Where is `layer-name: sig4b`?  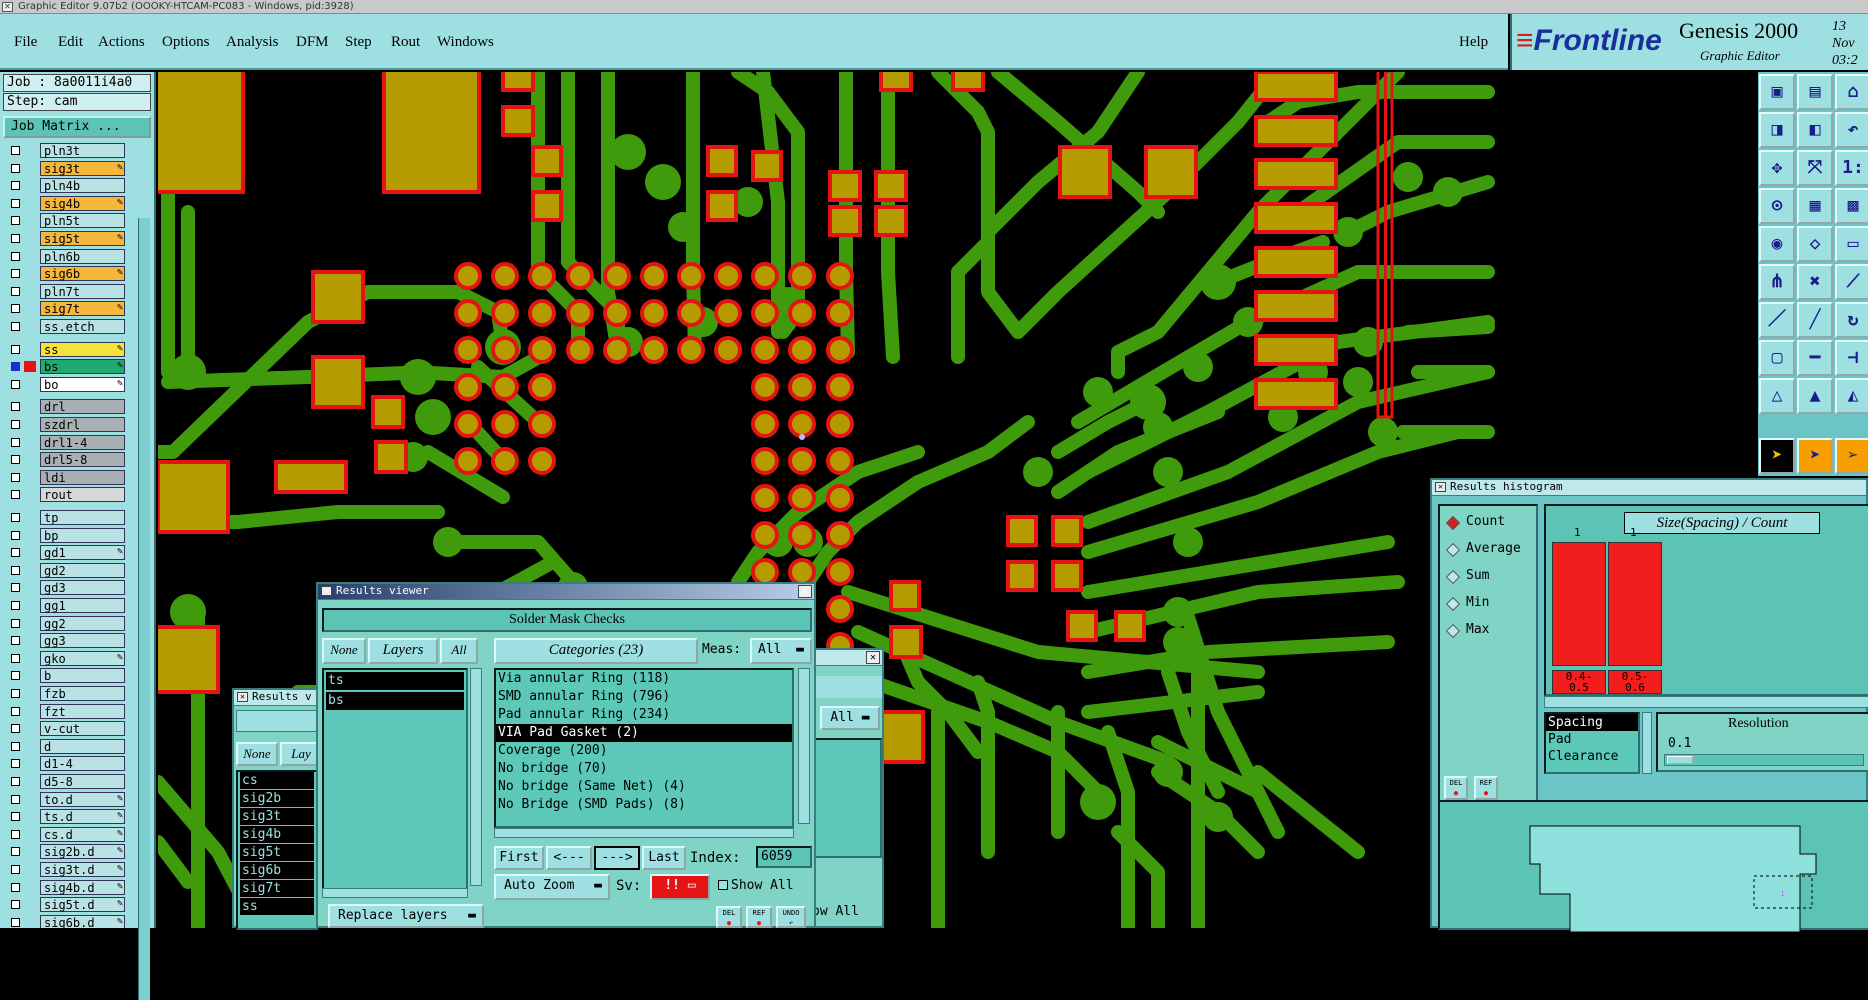 layer-name: sig4b is located at coordinates (82, 203).